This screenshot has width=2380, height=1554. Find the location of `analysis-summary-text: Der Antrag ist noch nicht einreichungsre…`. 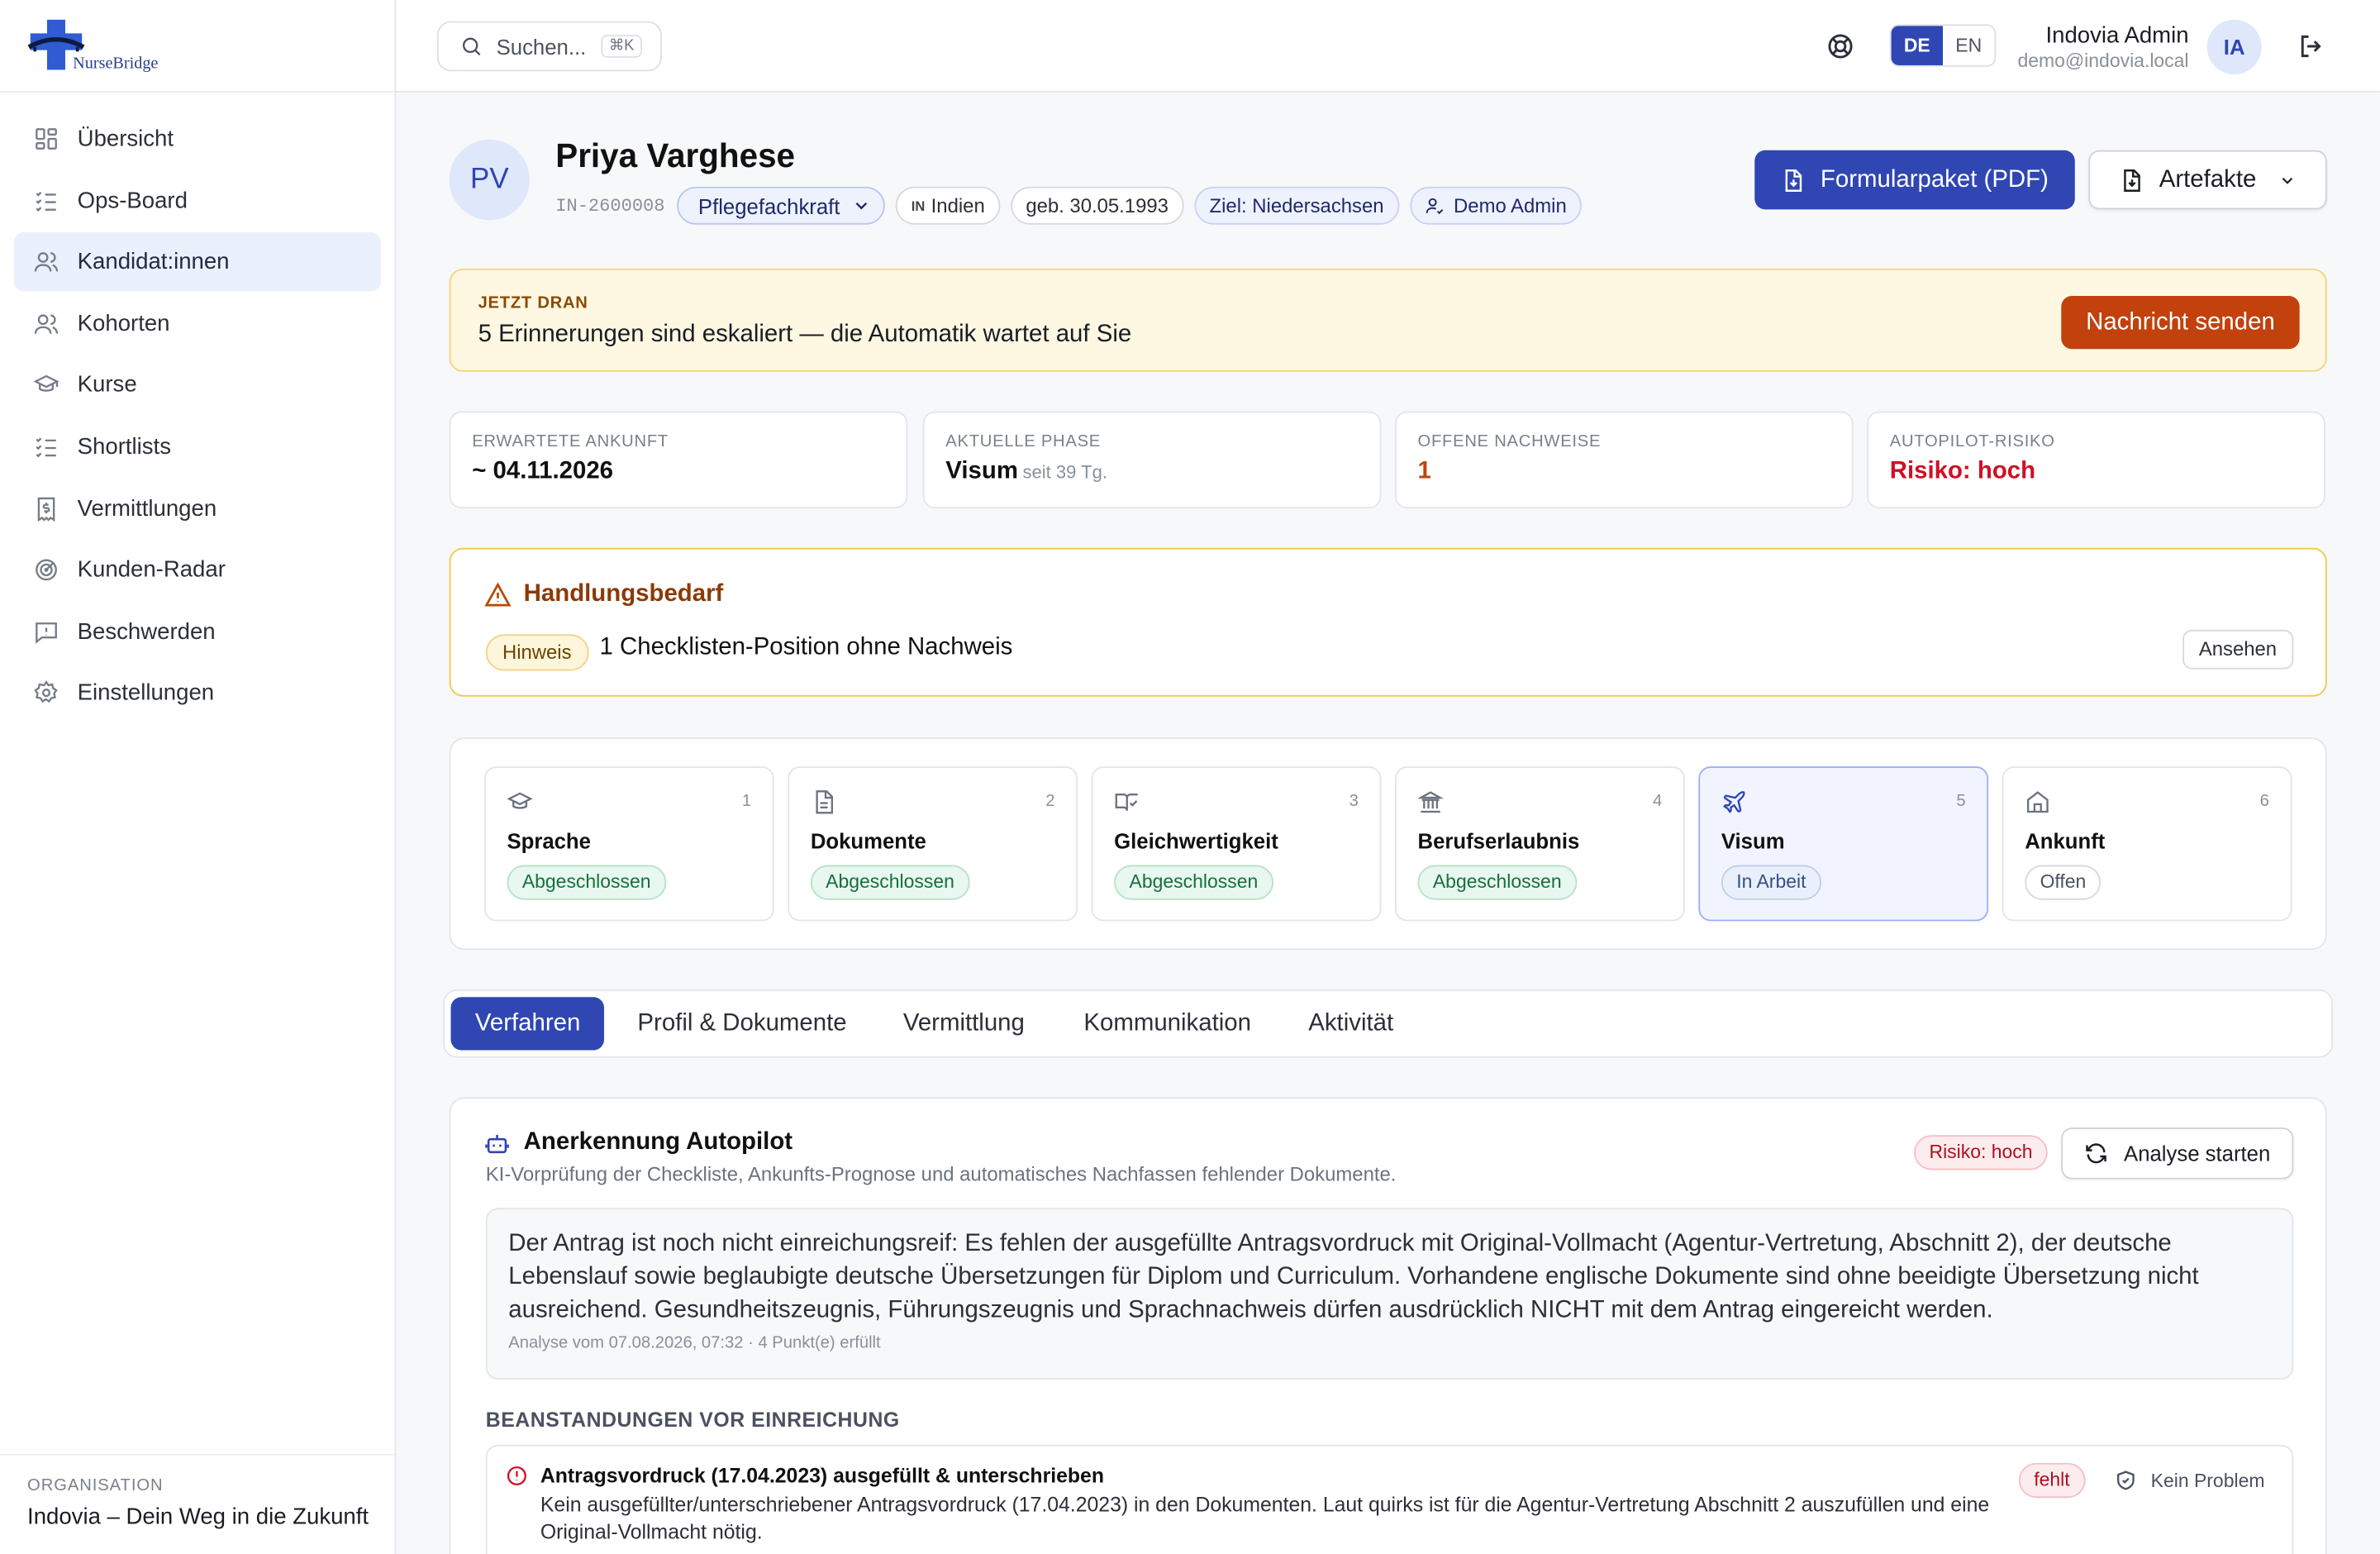

analysis-summary-text: Der Antrag ist noch nicht einreichungsre… is located at coordinates (1353, 1276).